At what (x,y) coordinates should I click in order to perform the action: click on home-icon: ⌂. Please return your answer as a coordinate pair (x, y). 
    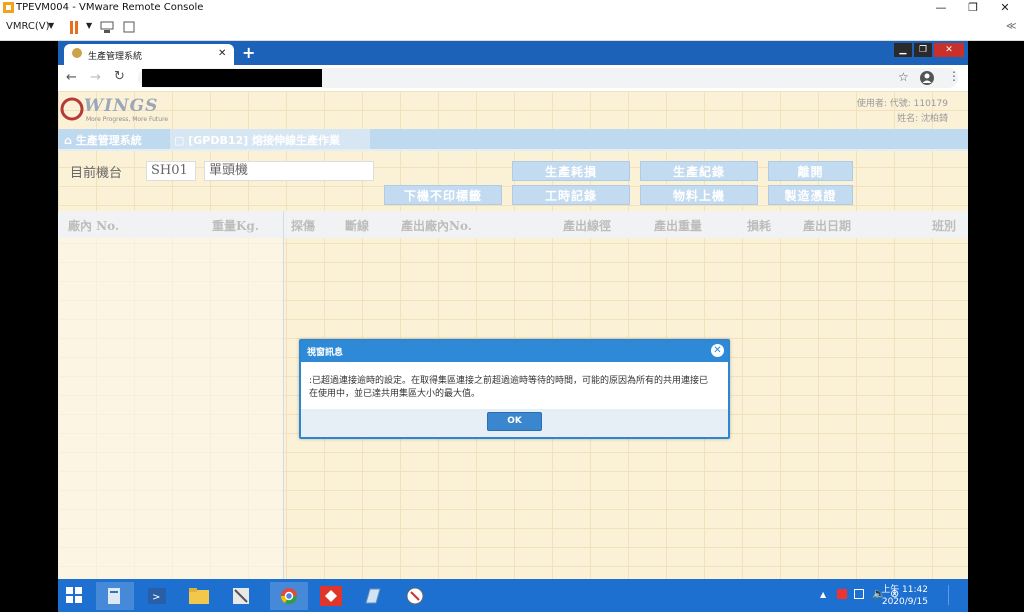
    Looking at the image, I should click on (70, 140).